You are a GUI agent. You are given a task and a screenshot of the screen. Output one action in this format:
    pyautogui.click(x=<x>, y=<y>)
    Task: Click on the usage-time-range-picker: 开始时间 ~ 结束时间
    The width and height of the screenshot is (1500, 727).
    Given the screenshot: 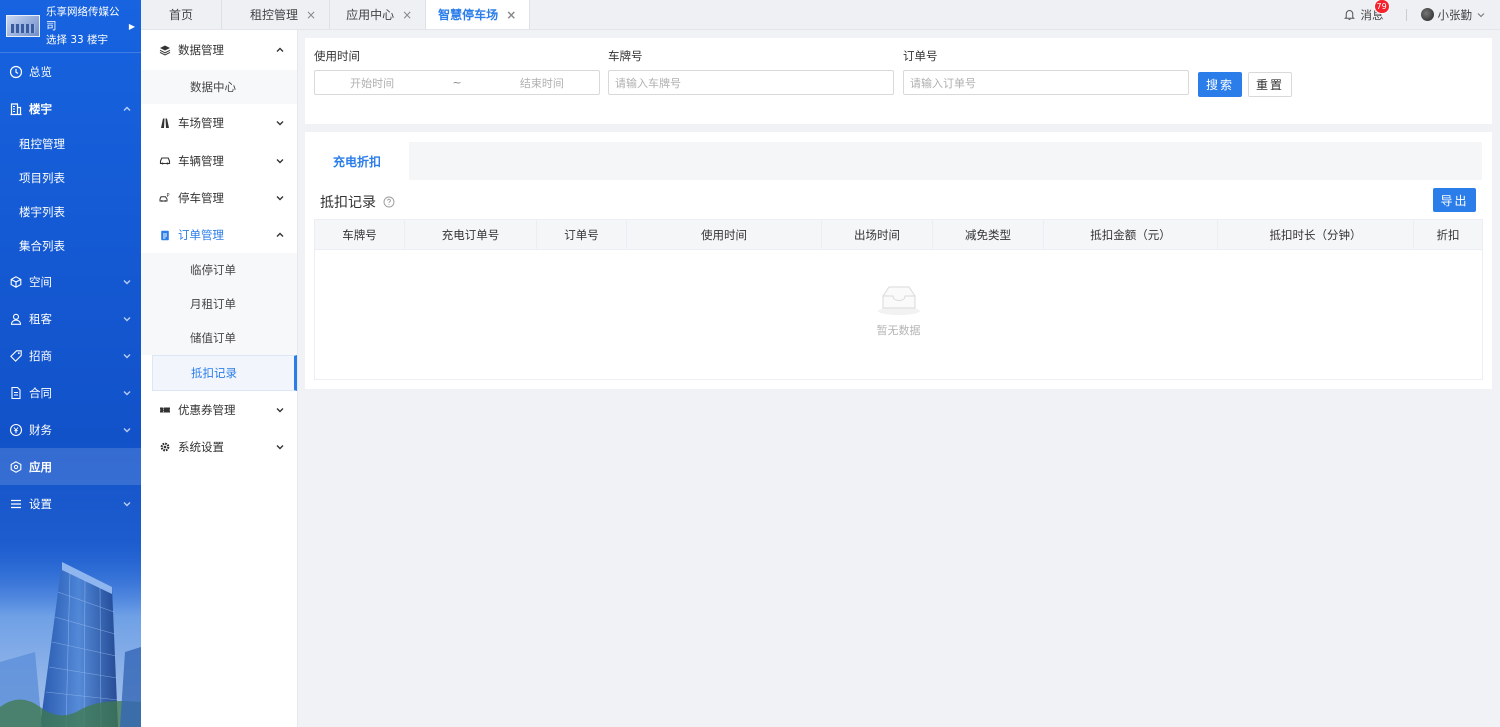 What is the action you would take?
    pyautogui.click(x=457, y=82)
    